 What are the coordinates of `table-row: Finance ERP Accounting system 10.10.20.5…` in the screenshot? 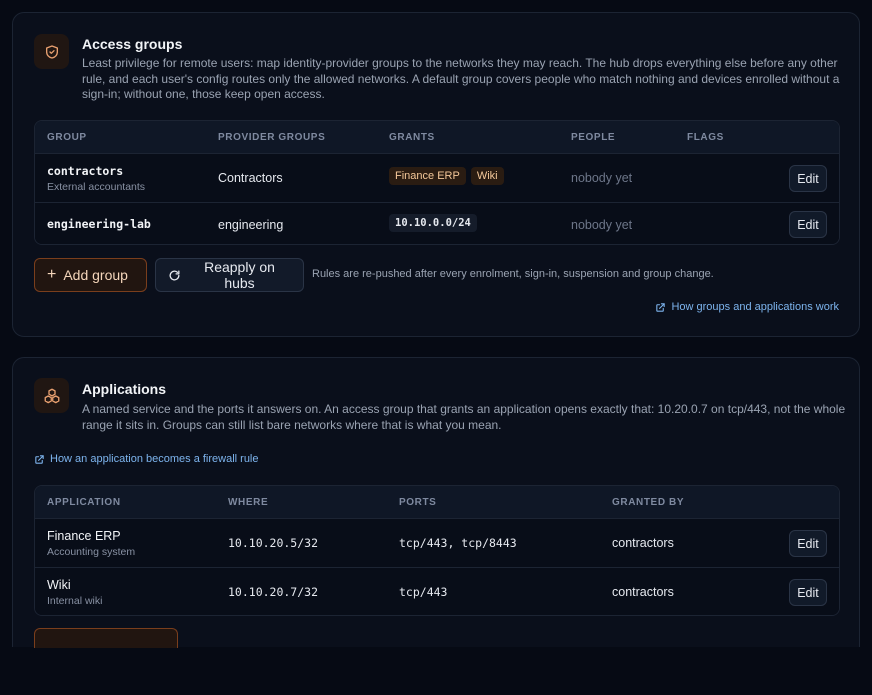 It's located at (437, 543).